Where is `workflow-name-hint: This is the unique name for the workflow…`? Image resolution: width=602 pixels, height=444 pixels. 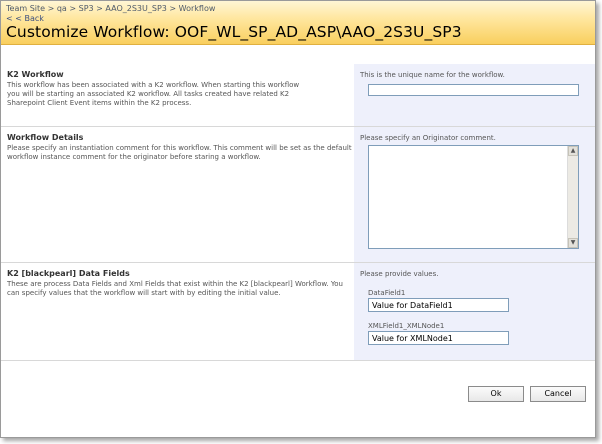
workflow-name-hint: This is the unique name for the workflow… is located at coordinates (432, 75).